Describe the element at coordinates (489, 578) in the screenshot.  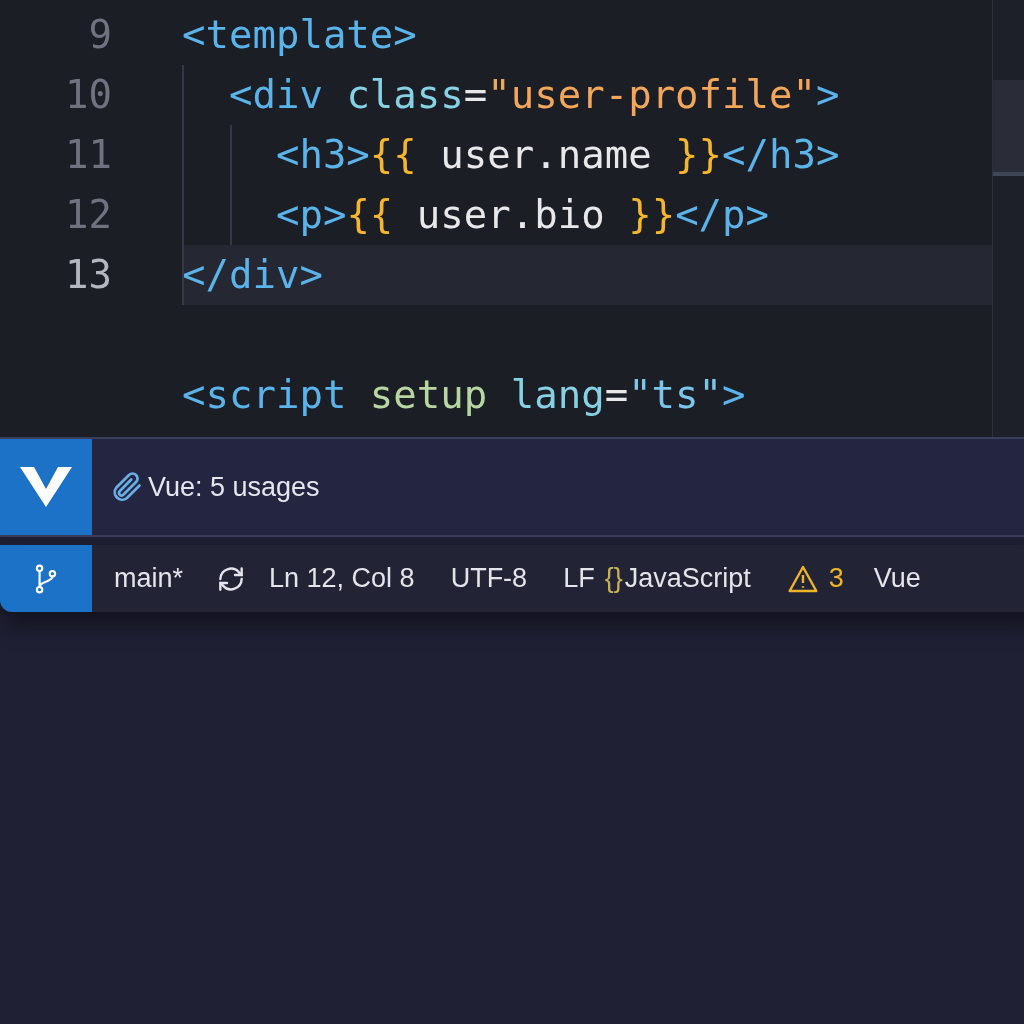
I see `encoding: UTF-8` at that location.